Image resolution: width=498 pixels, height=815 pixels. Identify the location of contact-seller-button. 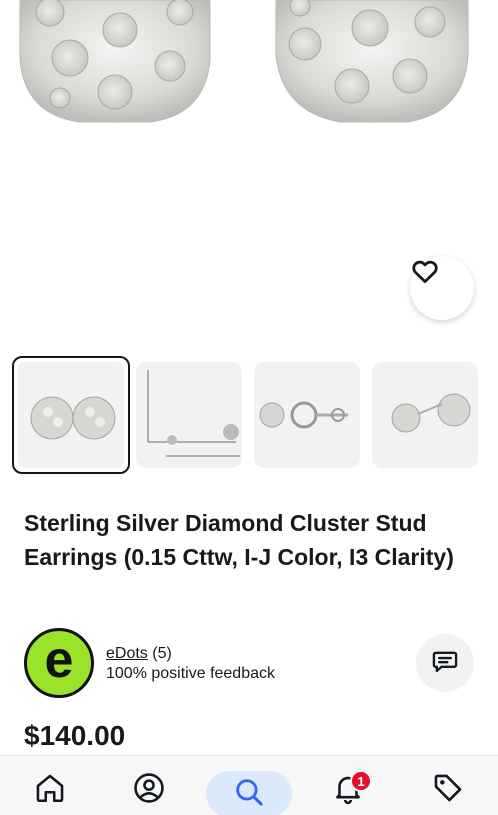
(445, 663).